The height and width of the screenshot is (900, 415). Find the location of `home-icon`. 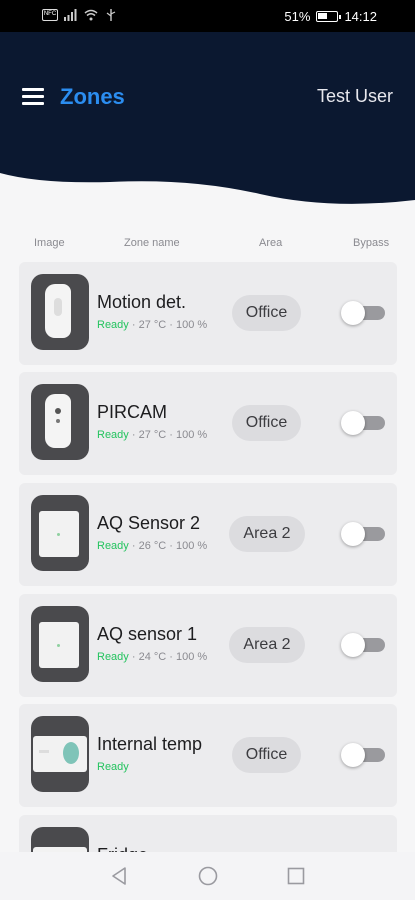

home-icon is located at coordinates (208, 876).